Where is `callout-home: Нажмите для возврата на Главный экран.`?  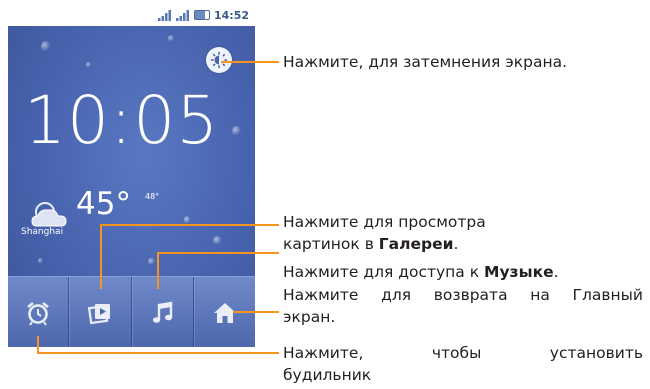
callout-home: Нажмите для возврата на Главный экран. is located at coordinates (463, 306).